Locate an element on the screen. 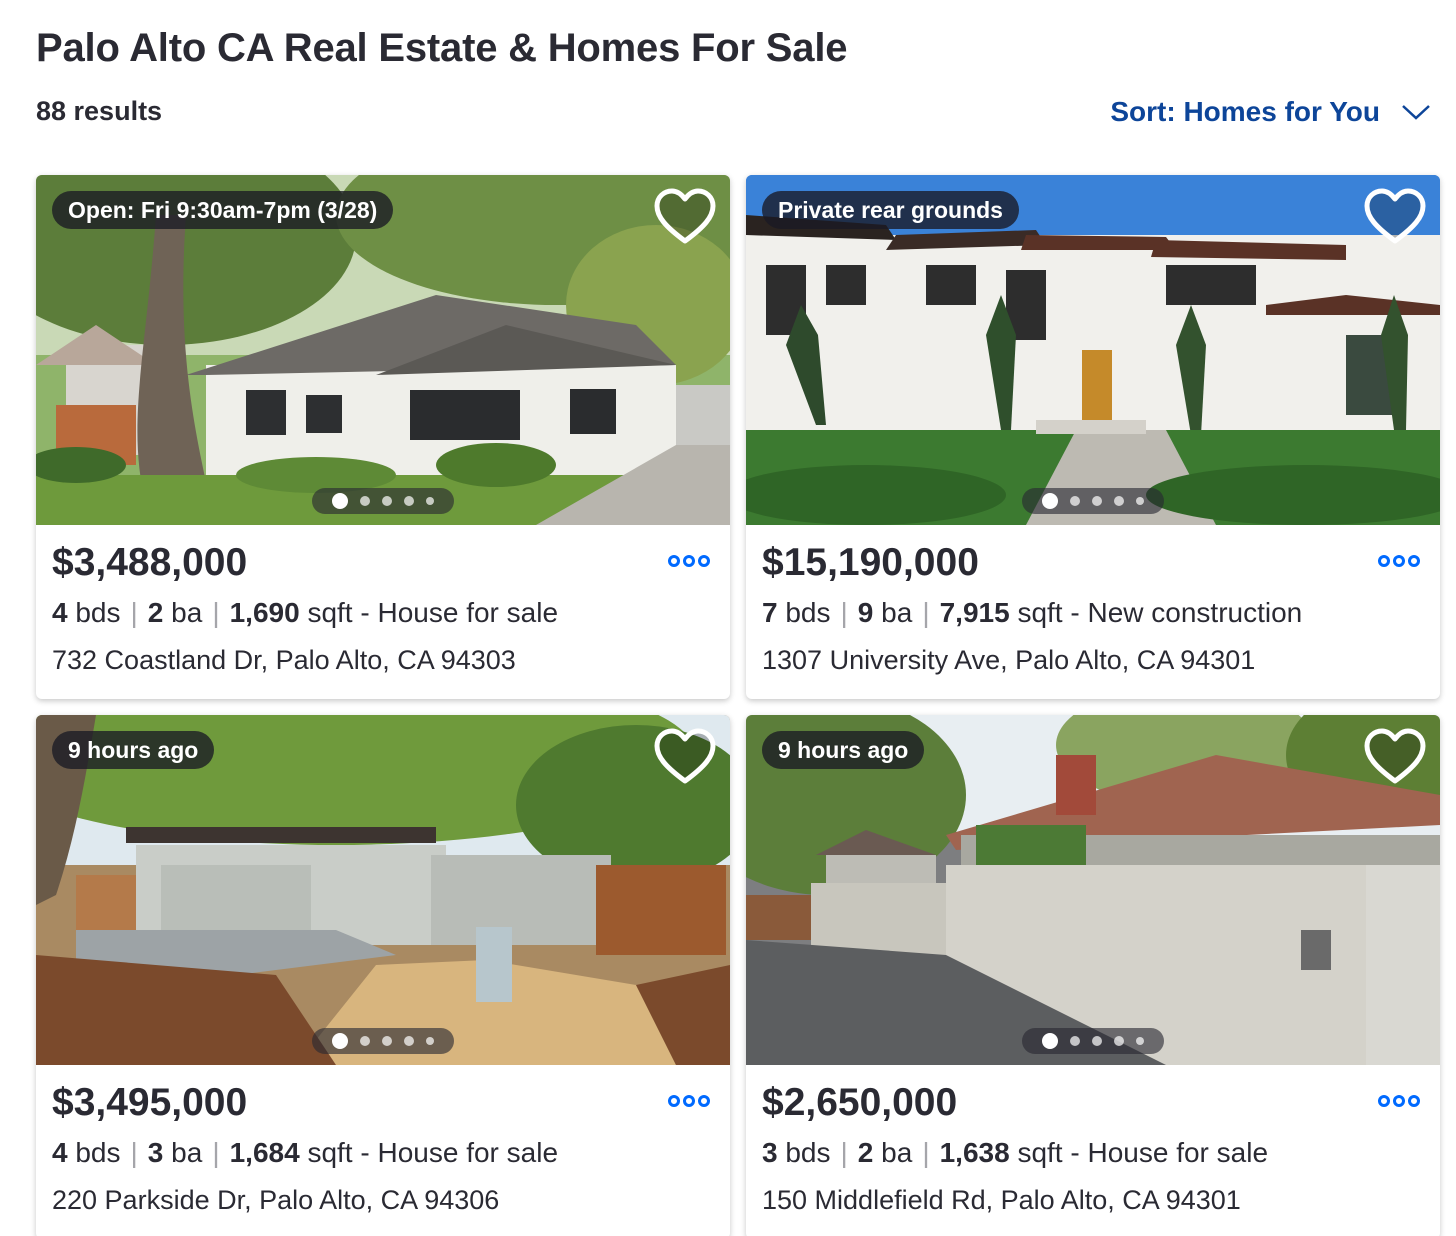 This screenshot has width=1456, height=1236. listing-photo: Open: Fri 9:30am-7pm (3/28) is located at coordinates (383, 350).